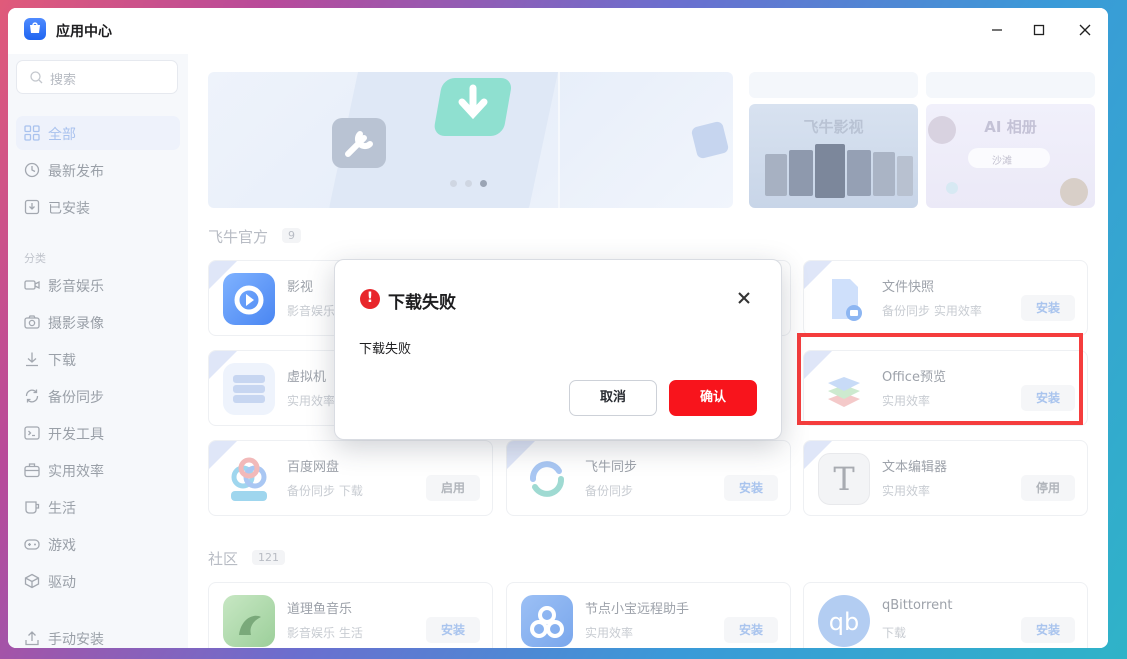 This screenshot has width=1127, height=659. Describe the element at coordinates (63, 80) in the screenshot. I see `search-placeholder: 搜索` at that location.